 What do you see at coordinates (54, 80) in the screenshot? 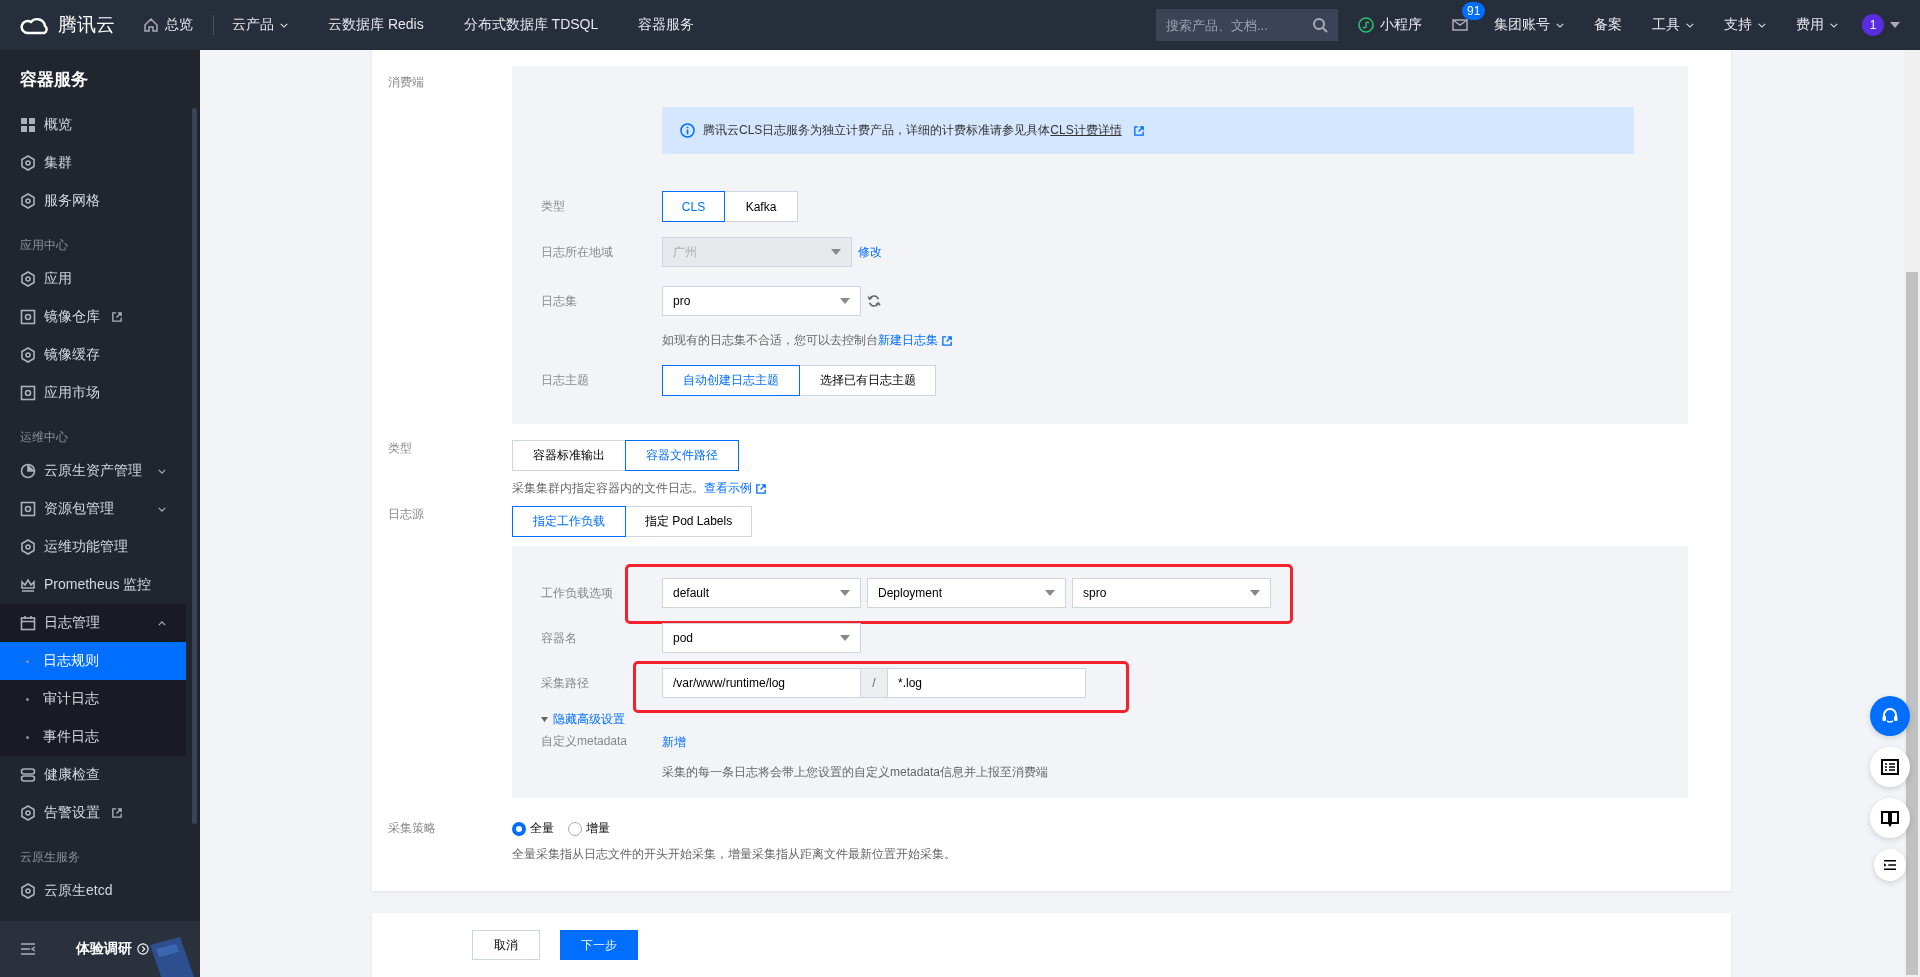
I see `sidebar-title: 容器服务` at bounding box center [54, 80].